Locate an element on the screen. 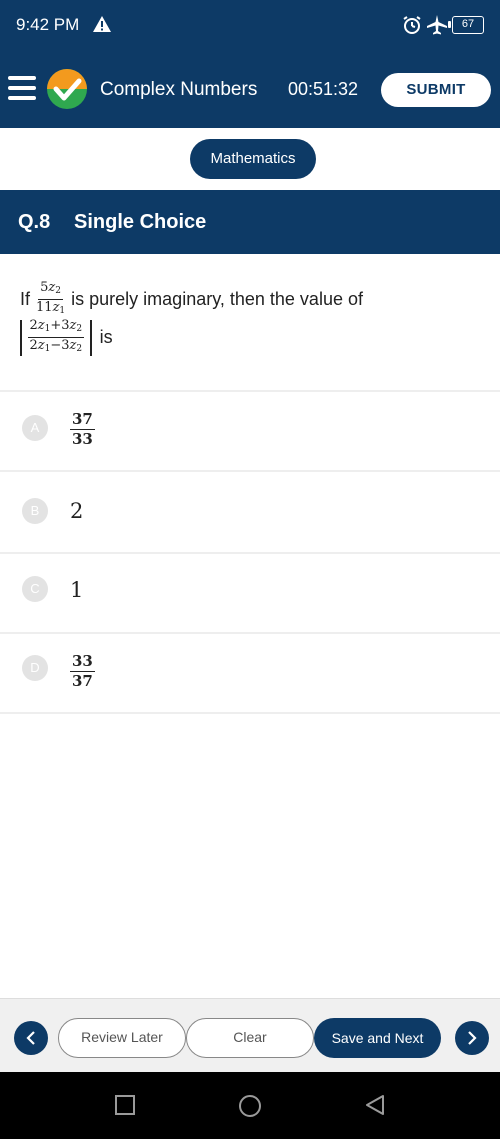 The width and height of the screenshot is (500, 1139). question-fraction-2: 2z1+3z2 2z1−3z2 is located at coordinates (56, 337).